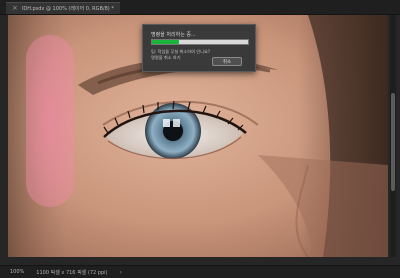 This screenshot has width=400, height=278. I want to click on dialog-message: 팁: 작업을 무실 취소하여 인니요? 명령을 취소 하기, so click(181, 54).